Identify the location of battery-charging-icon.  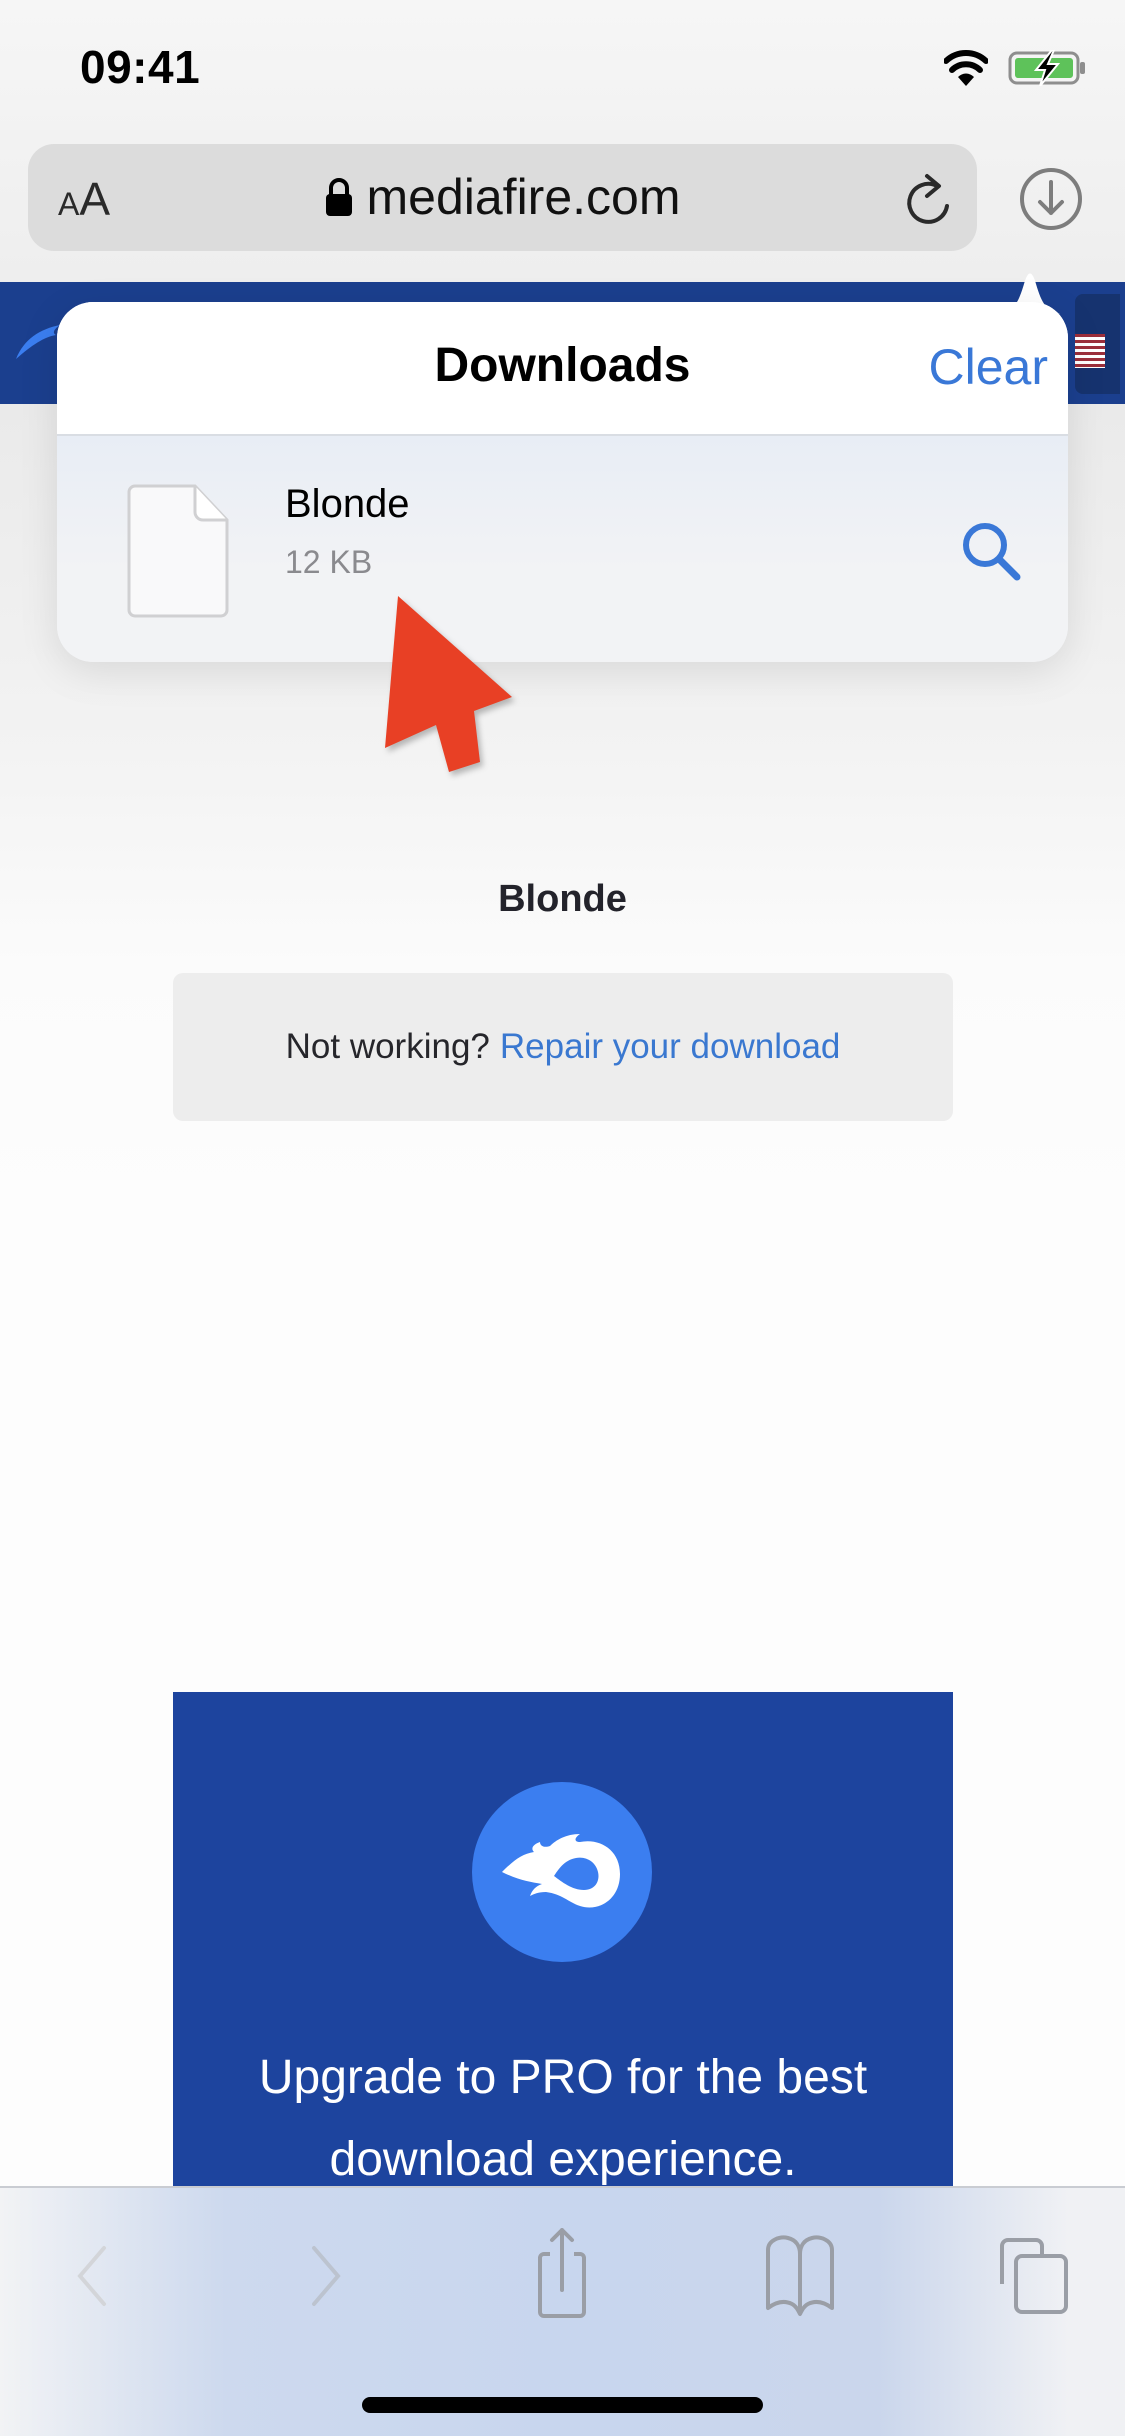
(1046, 68).